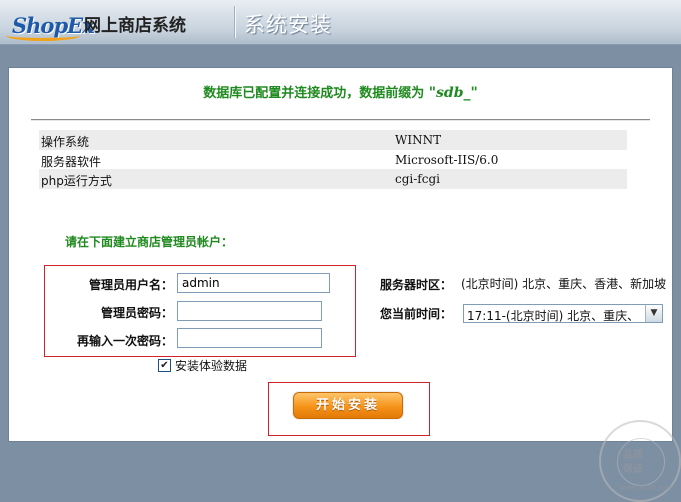 The height and width of the screenshot is (502, 681). I want to click on logo-swoosh, so click(43, 35).